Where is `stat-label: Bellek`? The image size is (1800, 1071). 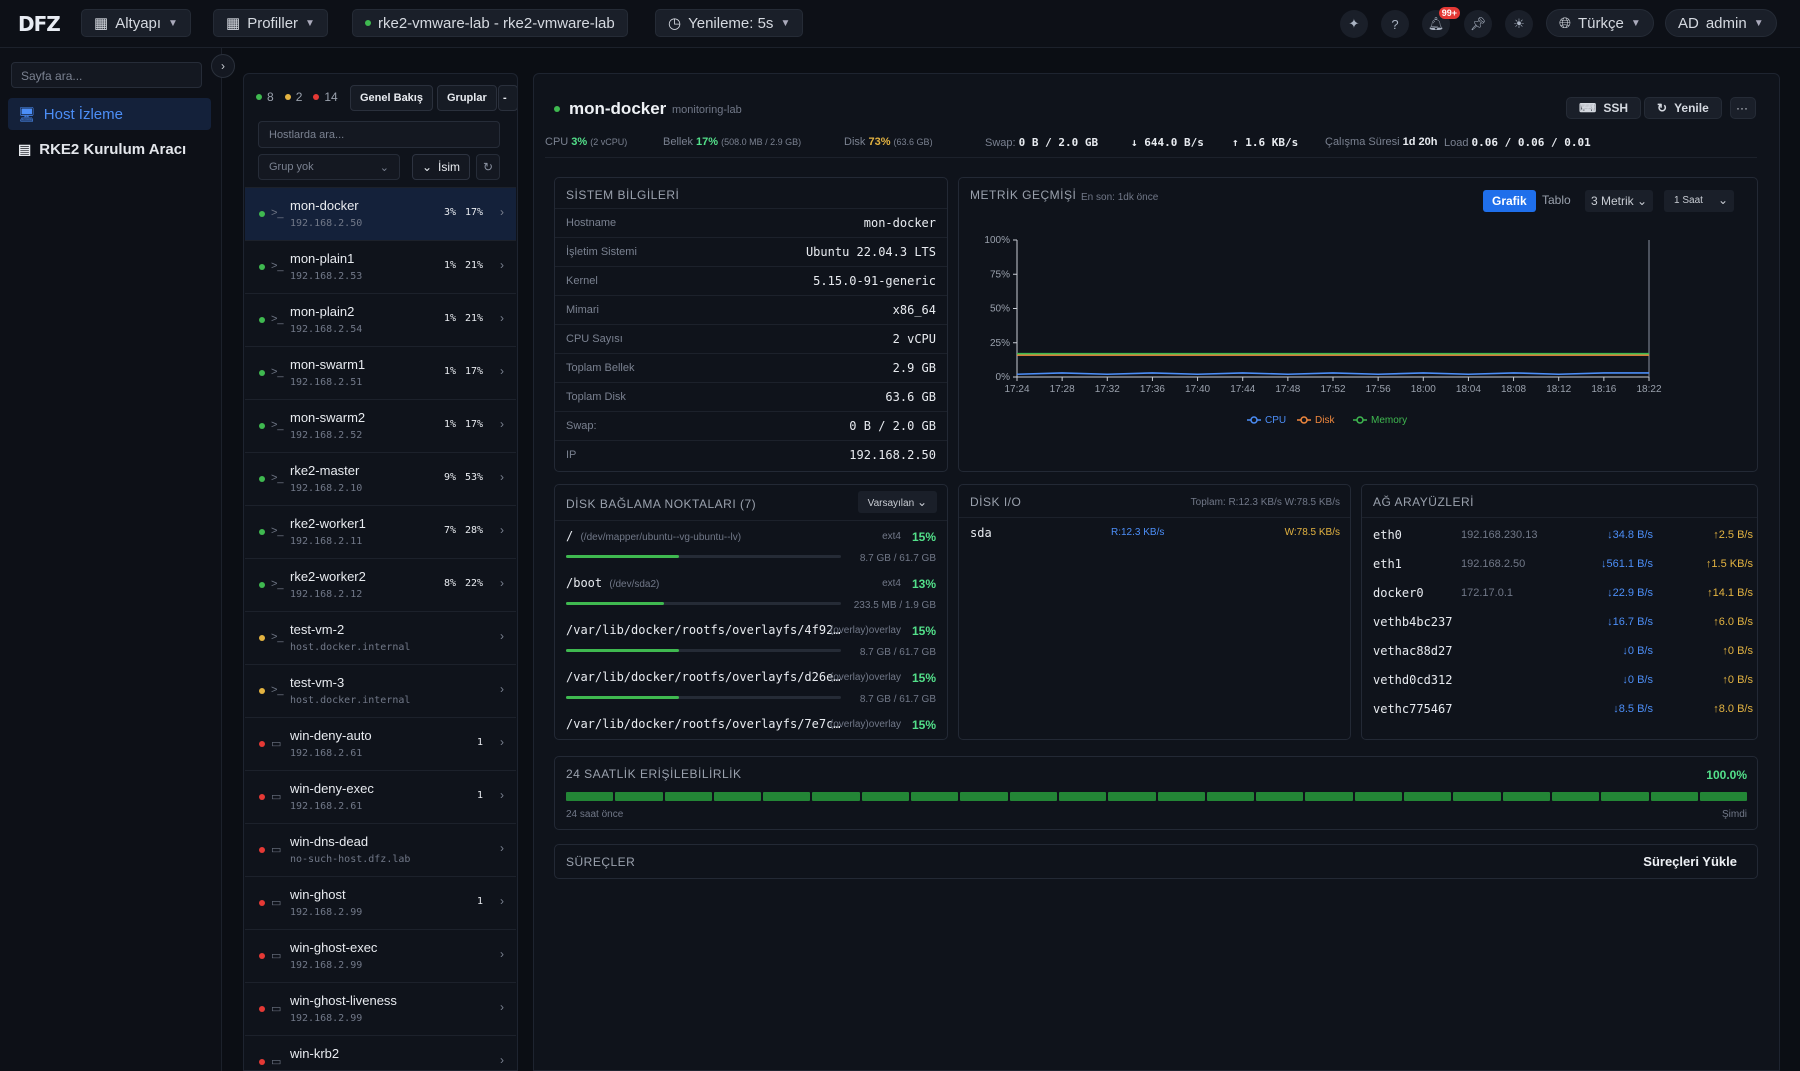 stat-label: Bellek is located at coordinates (678, 142).